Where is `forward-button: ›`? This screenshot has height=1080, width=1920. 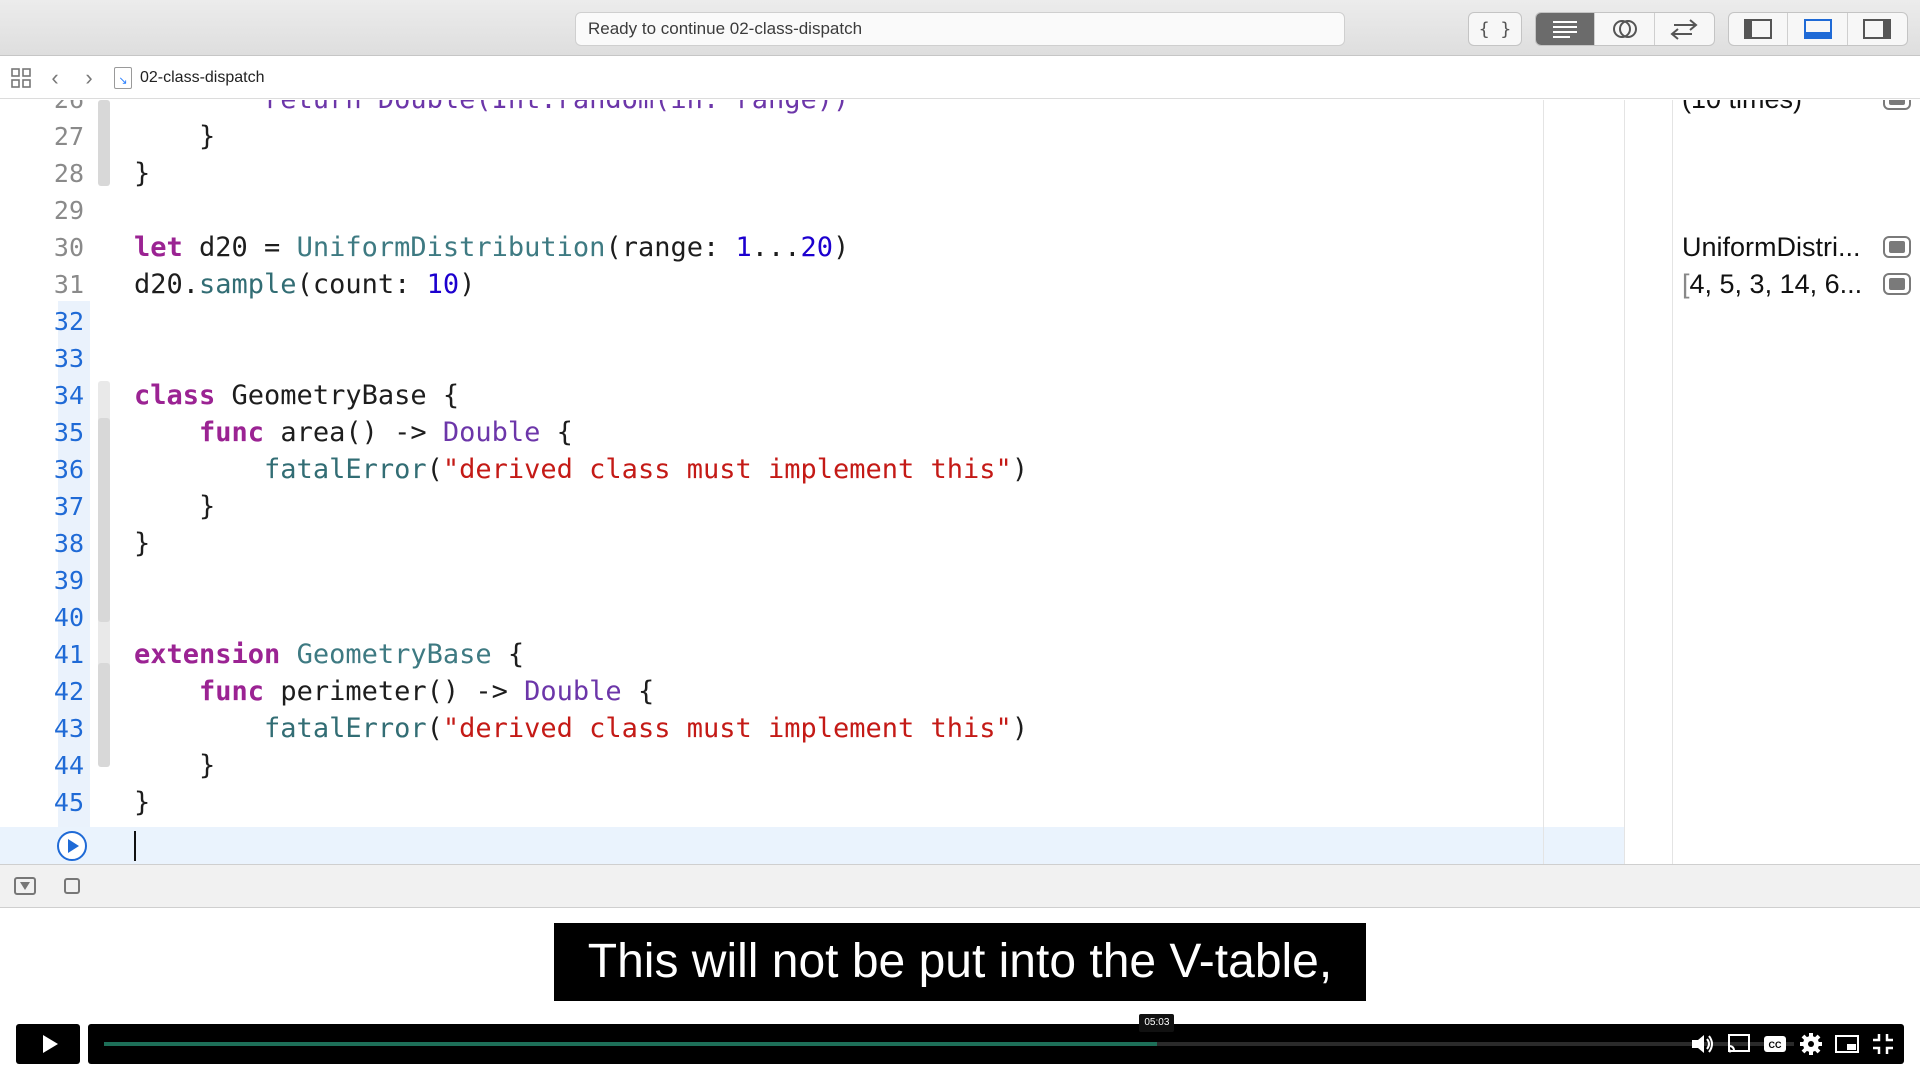
forward-button: › is located at coordinates (89, 78).